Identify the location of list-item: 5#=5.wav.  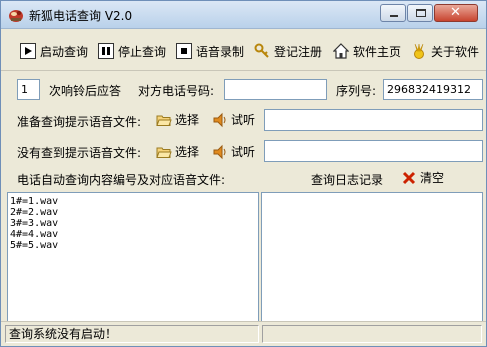
(133, 245).